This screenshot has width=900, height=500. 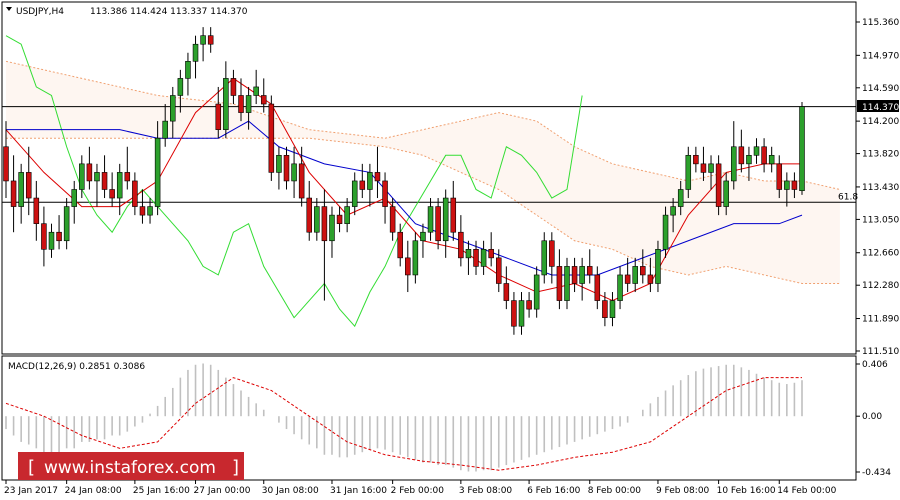 What do you see at coordinates (880, 122) in the screenshot?
I see `price-tick-label: 114.200` at bounding box center [880, 122].